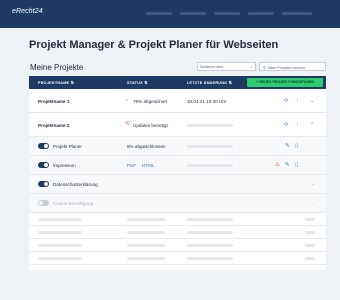 The height and width of the screenshot is (300, 340). Describe the element at coordinates (226, 66) in the screenshot. I see `sort-select: Sortieren nach ⌄` at that location.